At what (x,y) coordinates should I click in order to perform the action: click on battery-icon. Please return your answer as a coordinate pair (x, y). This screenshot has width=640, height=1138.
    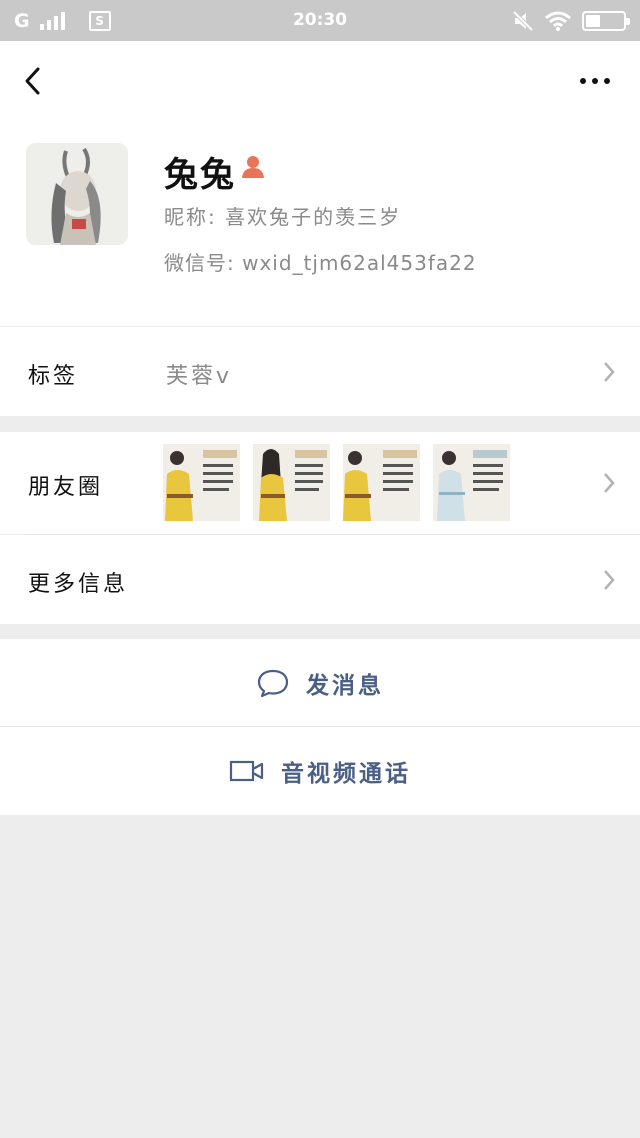
    Looking at the image, I should click on (606, 20).